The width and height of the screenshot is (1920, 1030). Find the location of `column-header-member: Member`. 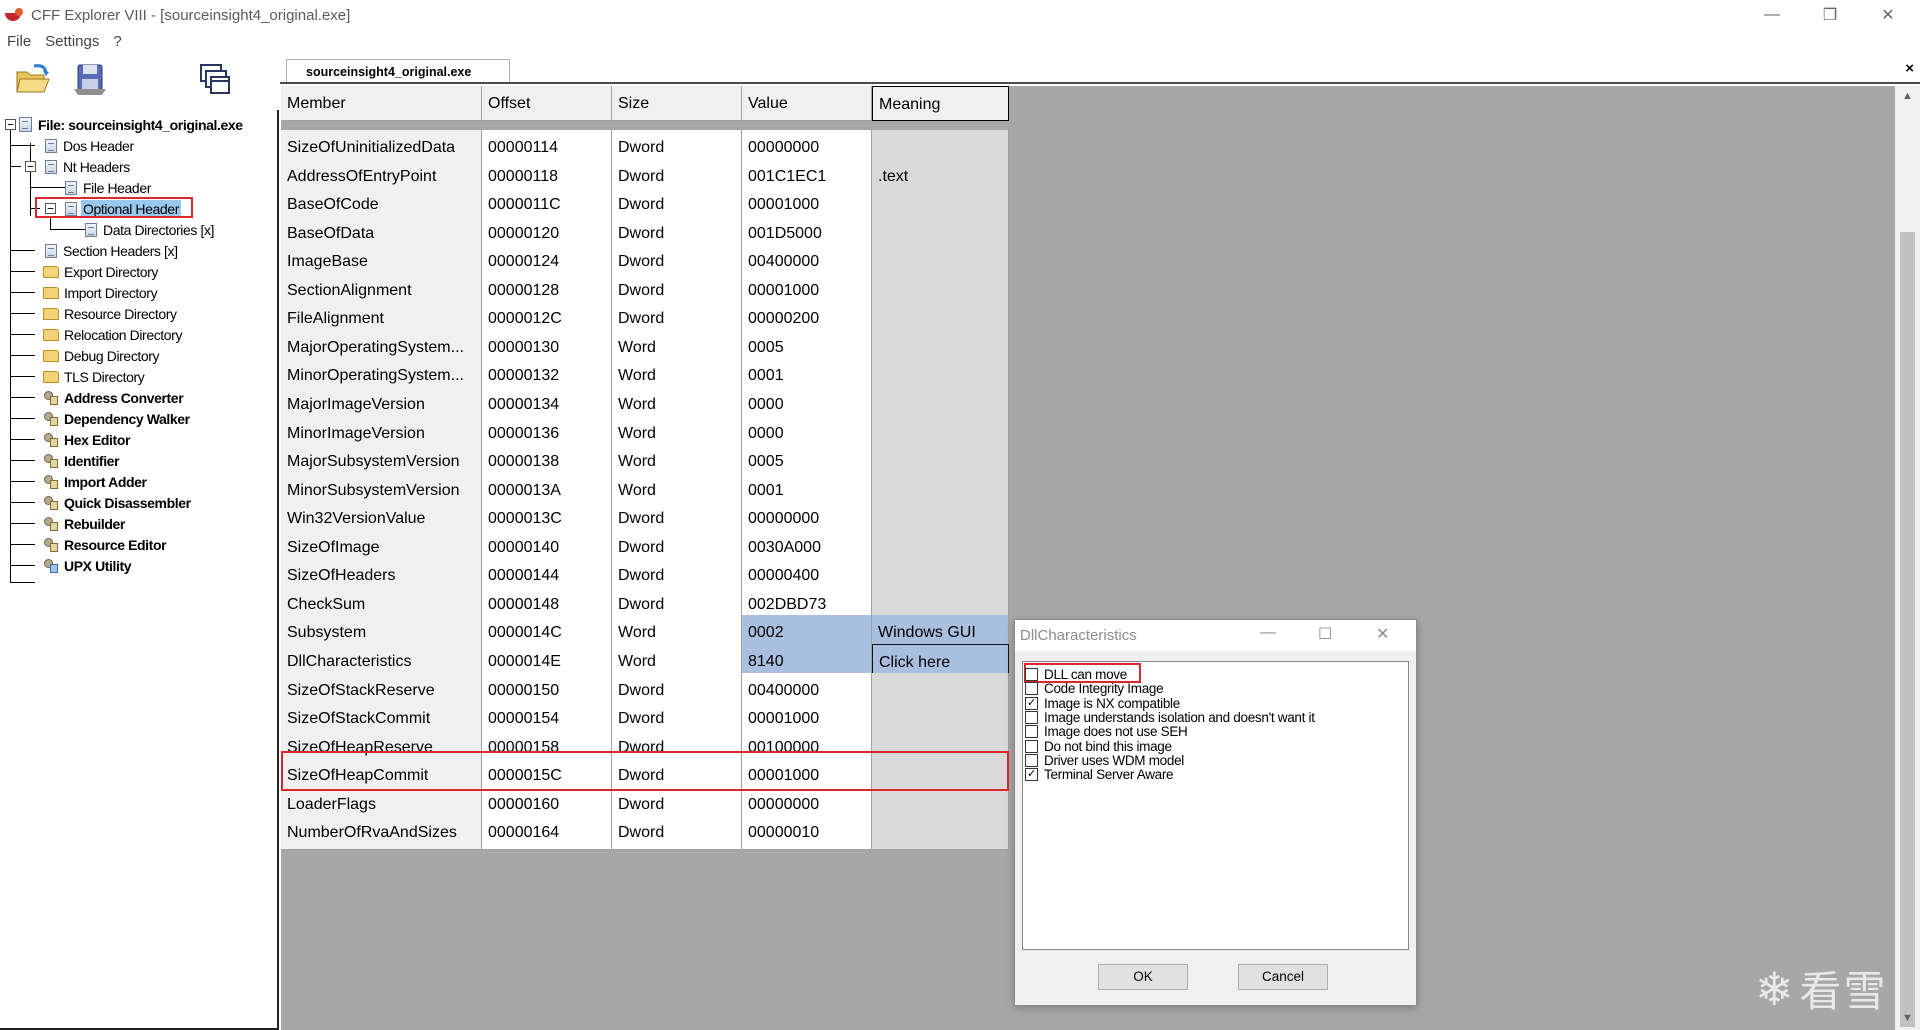

column-header-member: Member is located at coordinates (381, 103).